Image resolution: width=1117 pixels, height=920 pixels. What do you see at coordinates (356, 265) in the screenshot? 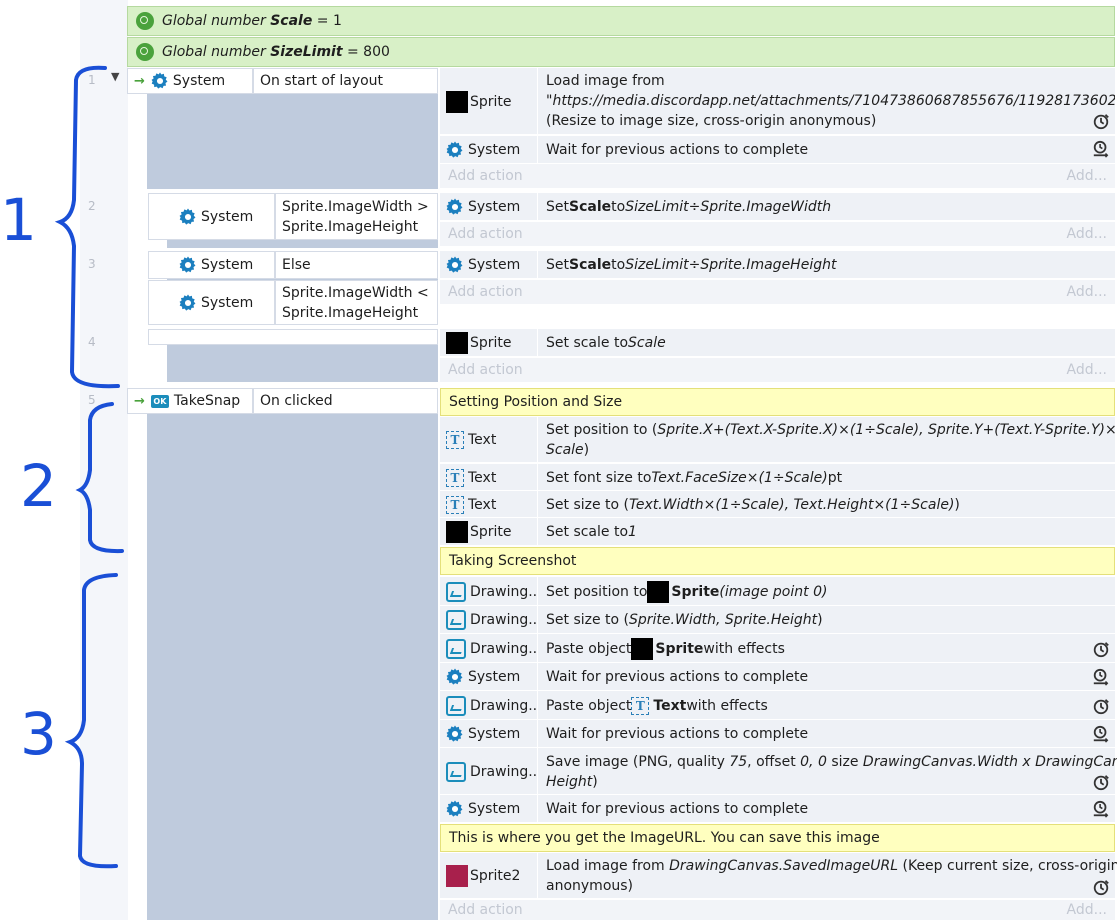
I see `condition-text: Else` at bounding box center [356, 265].